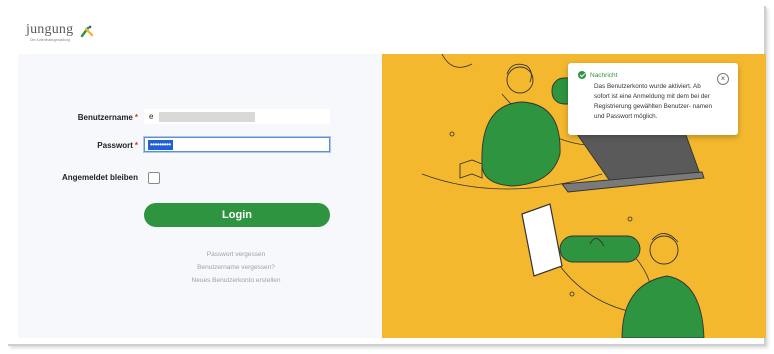 The height and width of the screenshot is (354, 774). What do you see at coordinates (151, 116) in the screenshot?
I see `username-value: e` at bounding box center [151, 116].